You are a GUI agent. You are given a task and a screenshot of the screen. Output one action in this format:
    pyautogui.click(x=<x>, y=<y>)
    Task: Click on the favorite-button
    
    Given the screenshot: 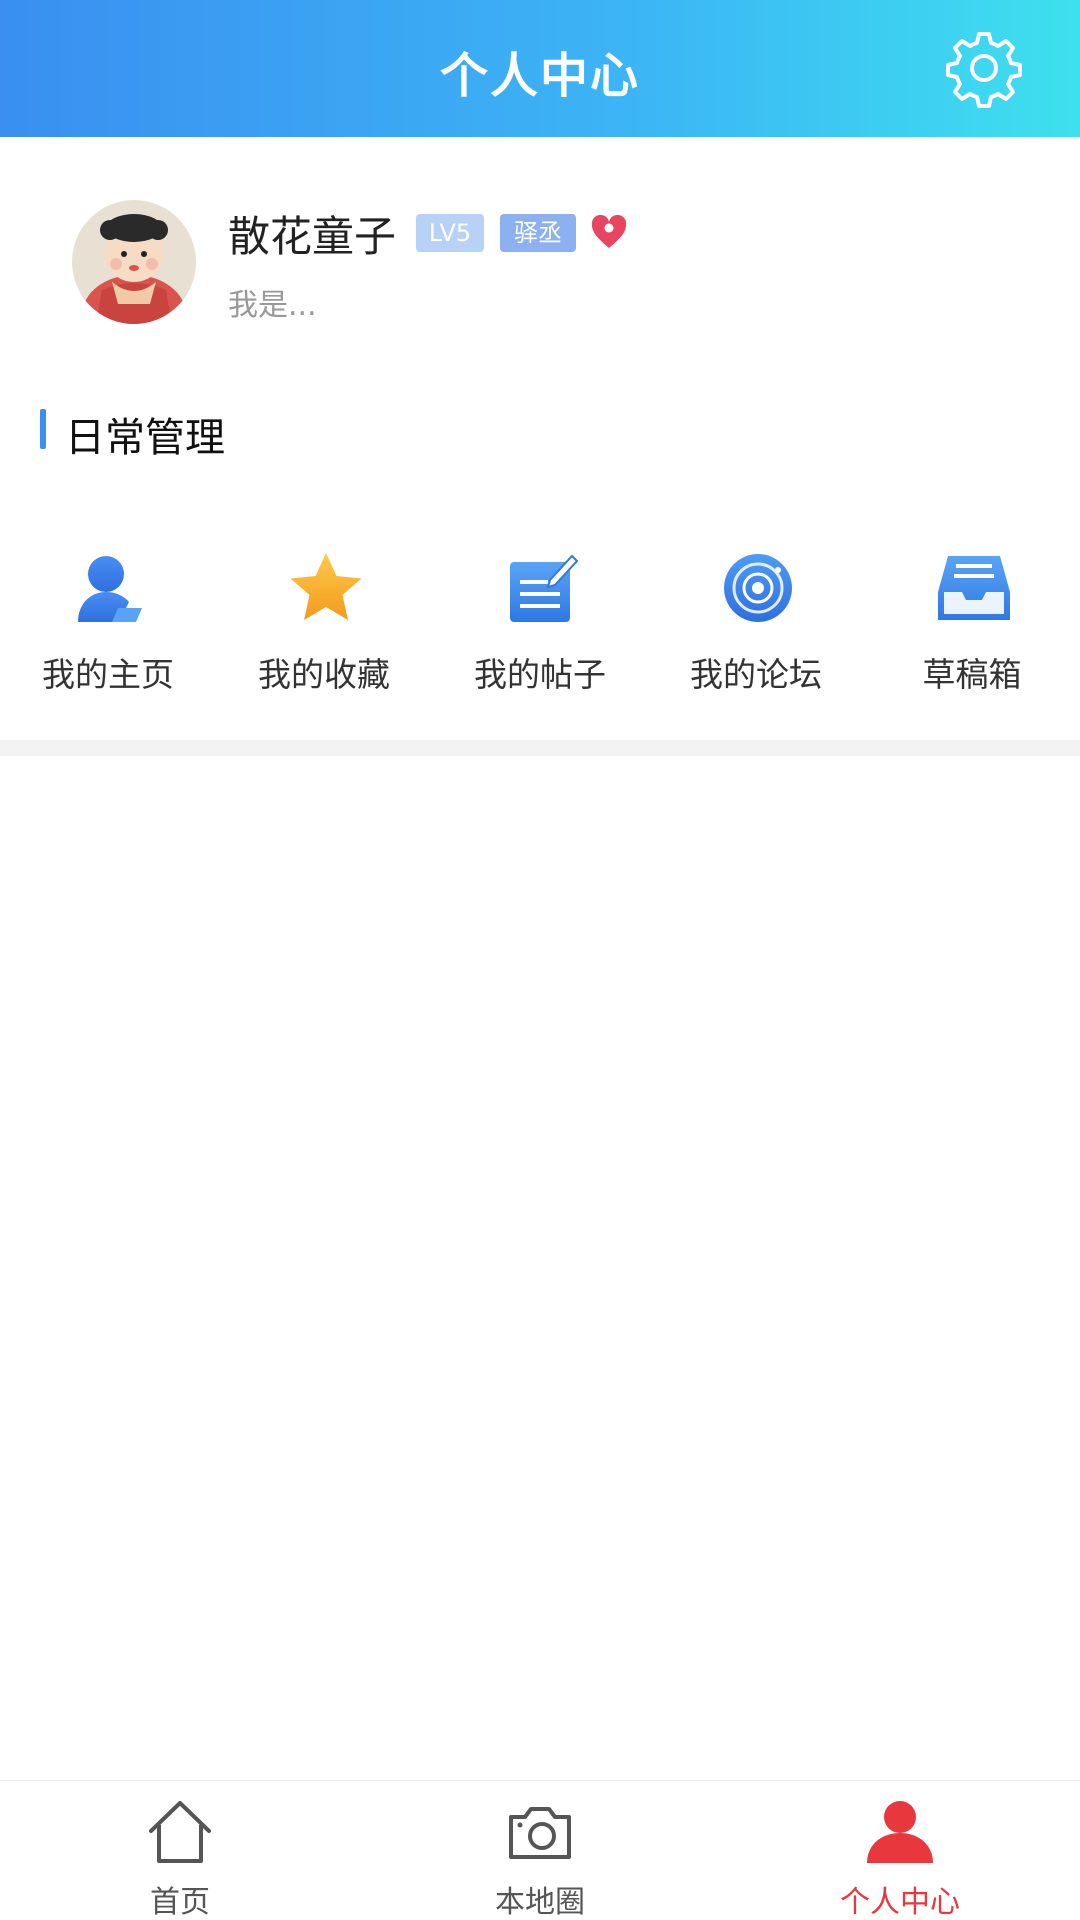 What is the action you would take?
    pyautogui.click(x=609, y=232)
    